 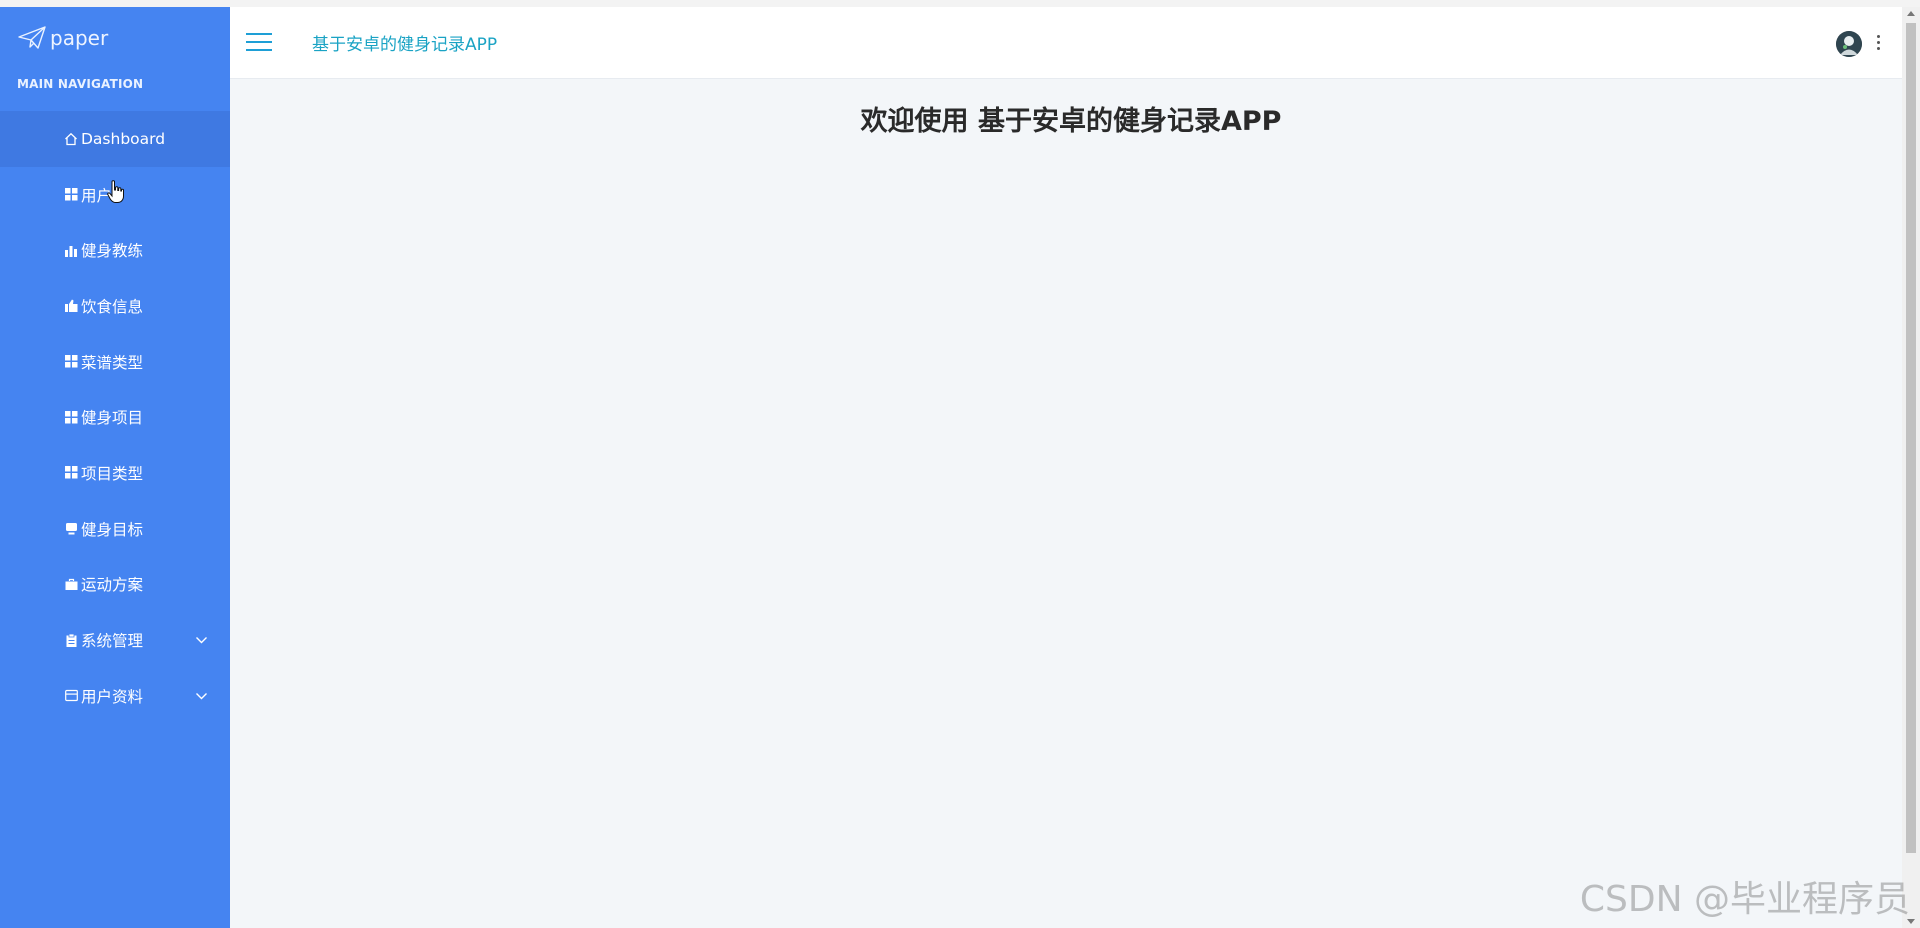 I want to click on scroll-up-arrow-icon, so click(x=1911, y=13).